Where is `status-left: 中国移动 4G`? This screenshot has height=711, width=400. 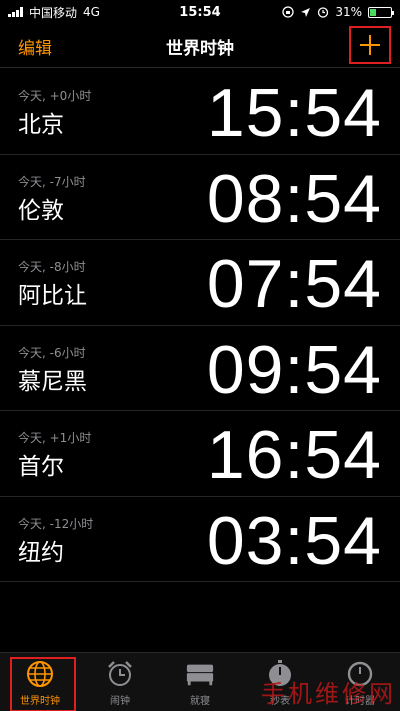
status-left: 中国移动 4G is located at coordinates (83, 12).